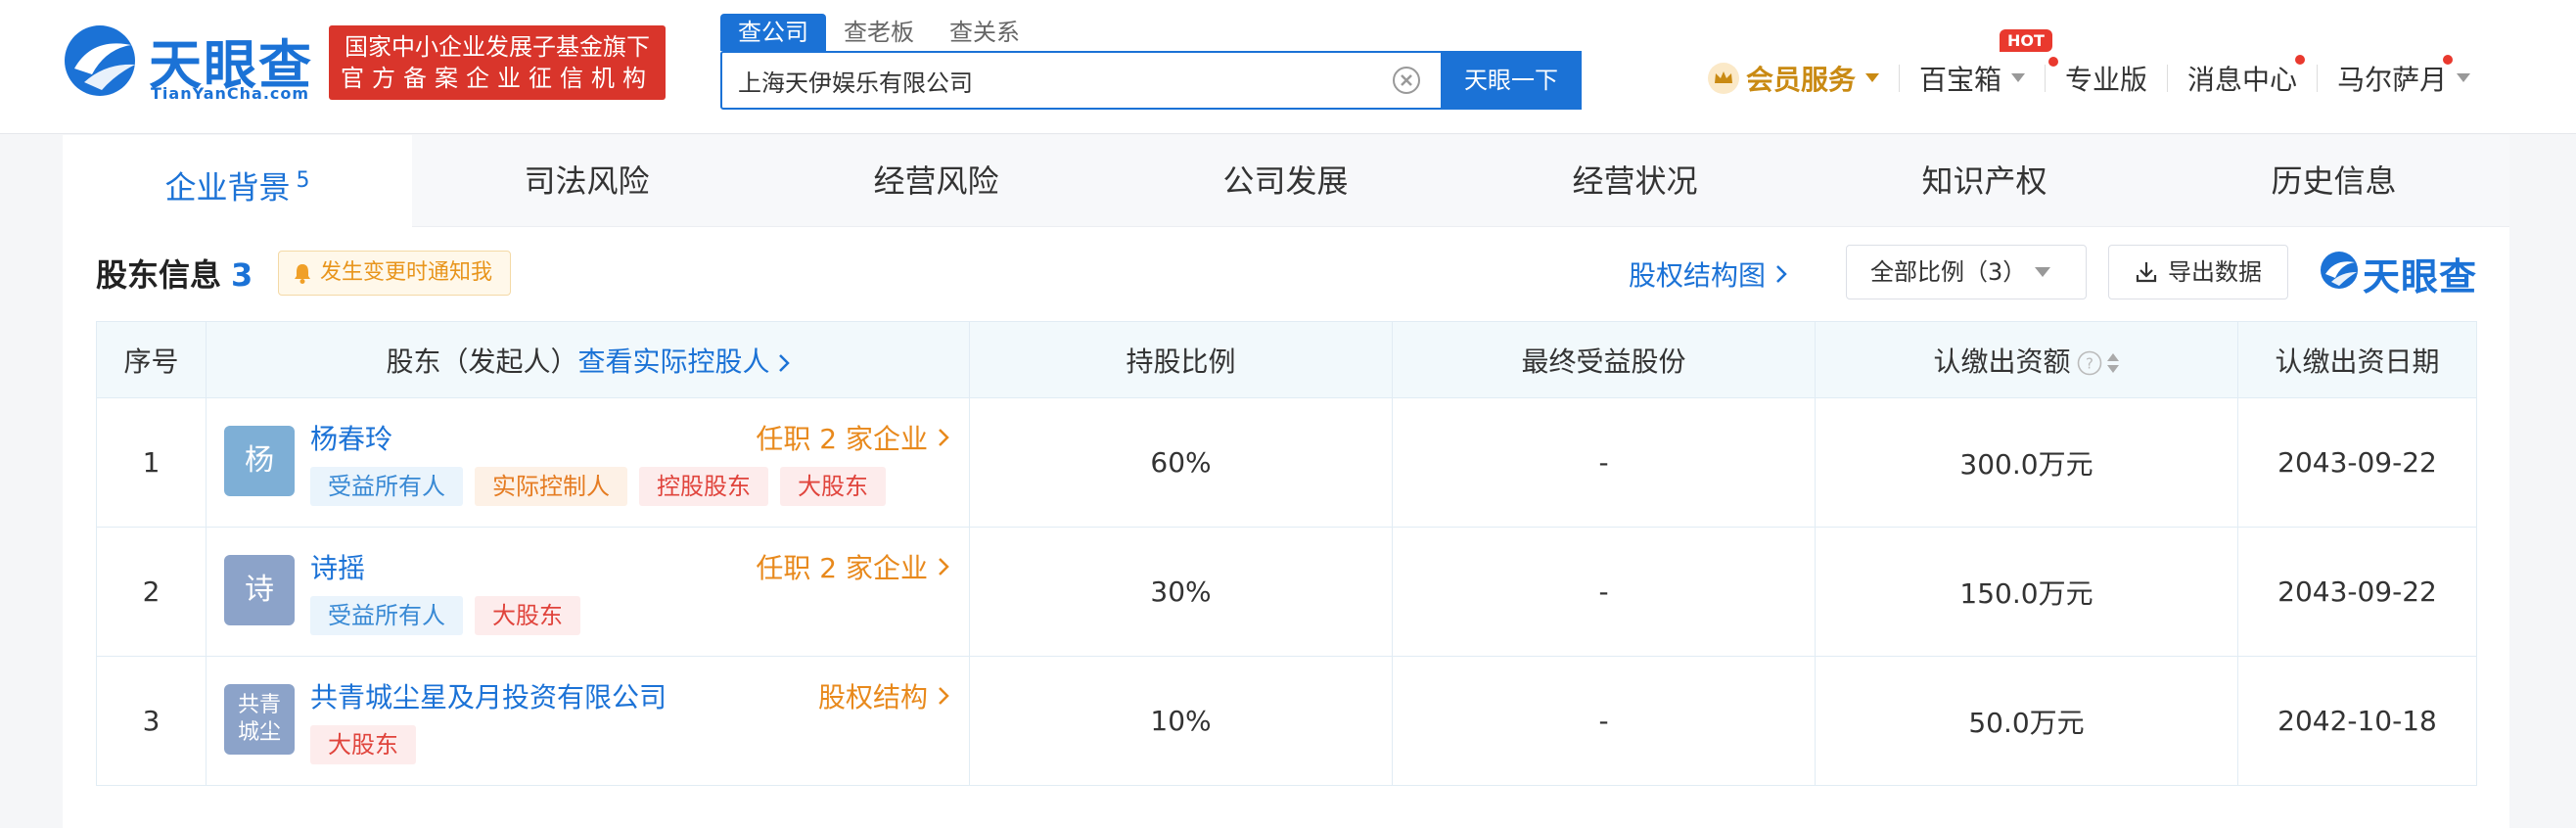 This screenshot has width=2576, height=828. What do you see at coordinates (1181, 721) in the screenshot?
I see `holding-ratio: 10%` at bounding box center [1181, 721].